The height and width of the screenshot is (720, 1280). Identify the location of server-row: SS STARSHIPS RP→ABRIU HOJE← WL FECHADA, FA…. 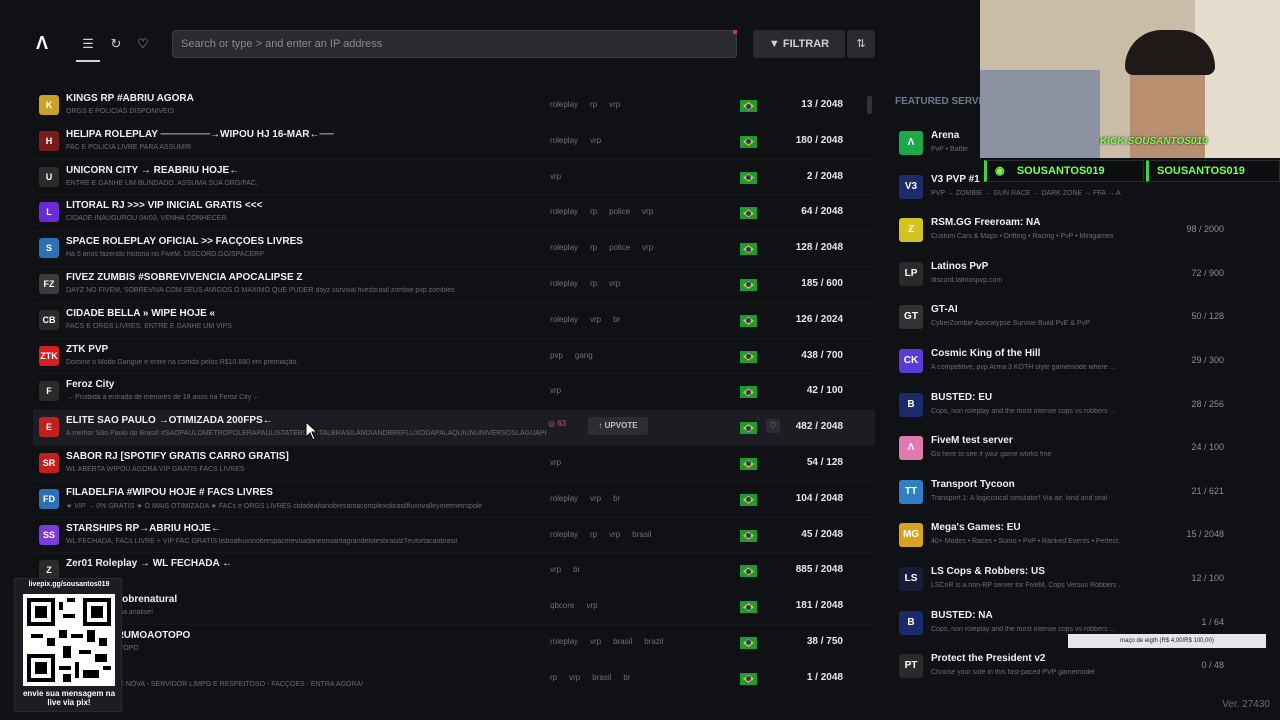
(454, 536).